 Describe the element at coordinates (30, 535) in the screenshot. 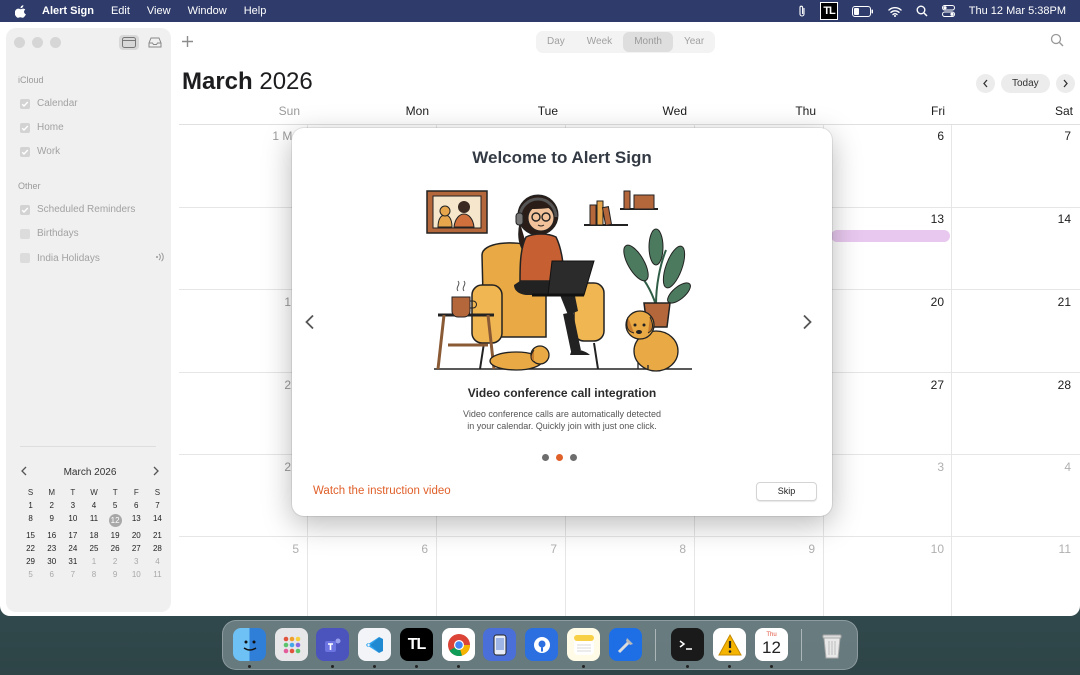

I see `mini-day: 15` at that location.